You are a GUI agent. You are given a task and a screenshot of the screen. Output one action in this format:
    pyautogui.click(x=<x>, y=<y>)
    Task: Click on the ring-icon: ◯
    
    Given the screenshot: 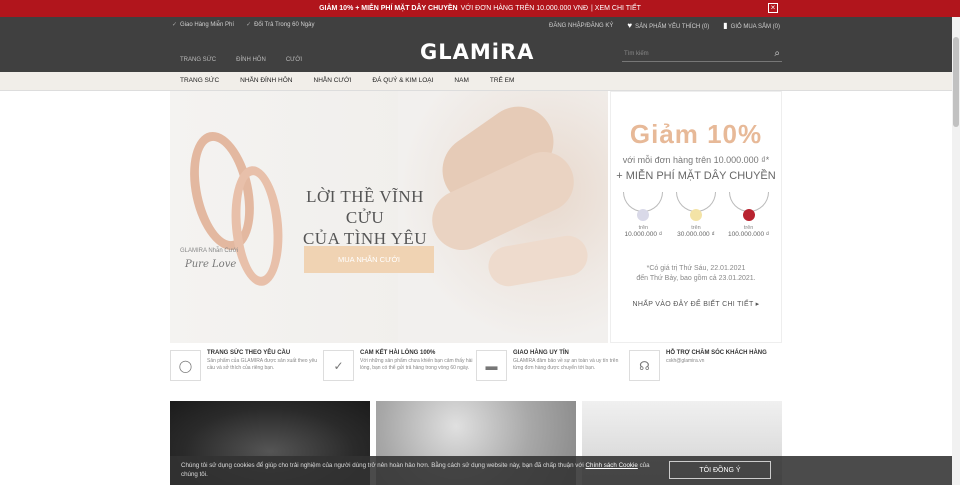 What is the action you would take?
    pyautogui.click(x=185, y=365)
    